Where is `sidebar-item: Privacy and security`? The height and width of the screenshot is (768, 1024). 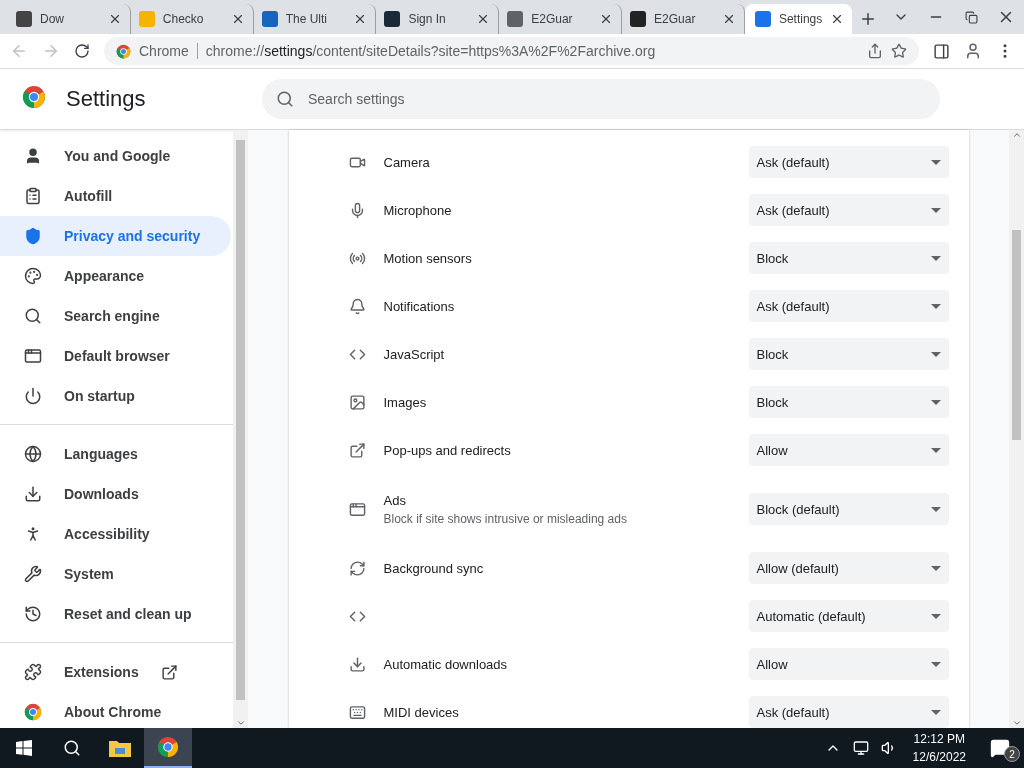
sidebar-item: Privacy and security is located at coordinates (115, 236).